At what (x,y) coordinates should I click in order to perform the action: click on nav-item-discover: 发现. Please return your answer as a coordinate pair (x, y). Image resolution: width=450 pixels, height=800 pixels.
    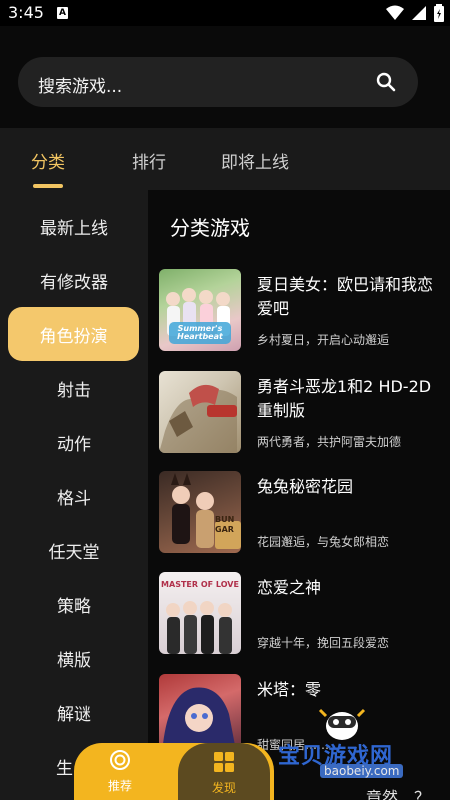
    Looking at the image, I should click on (224, 771).